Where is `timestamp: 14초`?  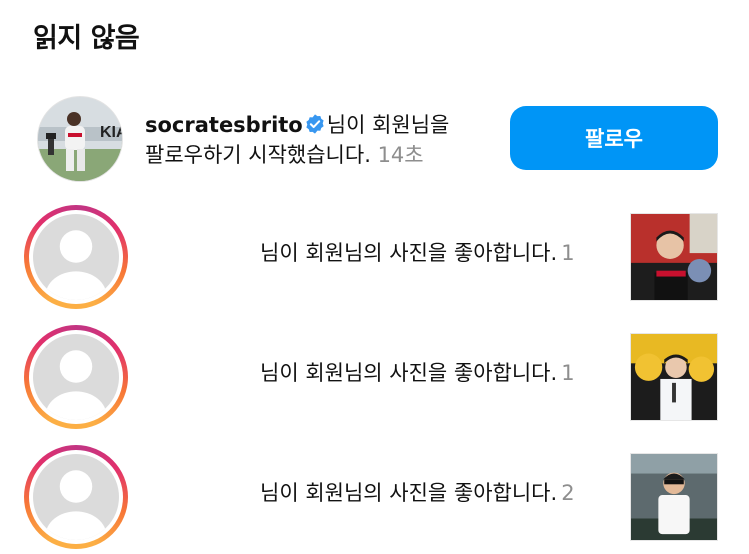
timestamp: 14초 is located at coordinates (400, 155).